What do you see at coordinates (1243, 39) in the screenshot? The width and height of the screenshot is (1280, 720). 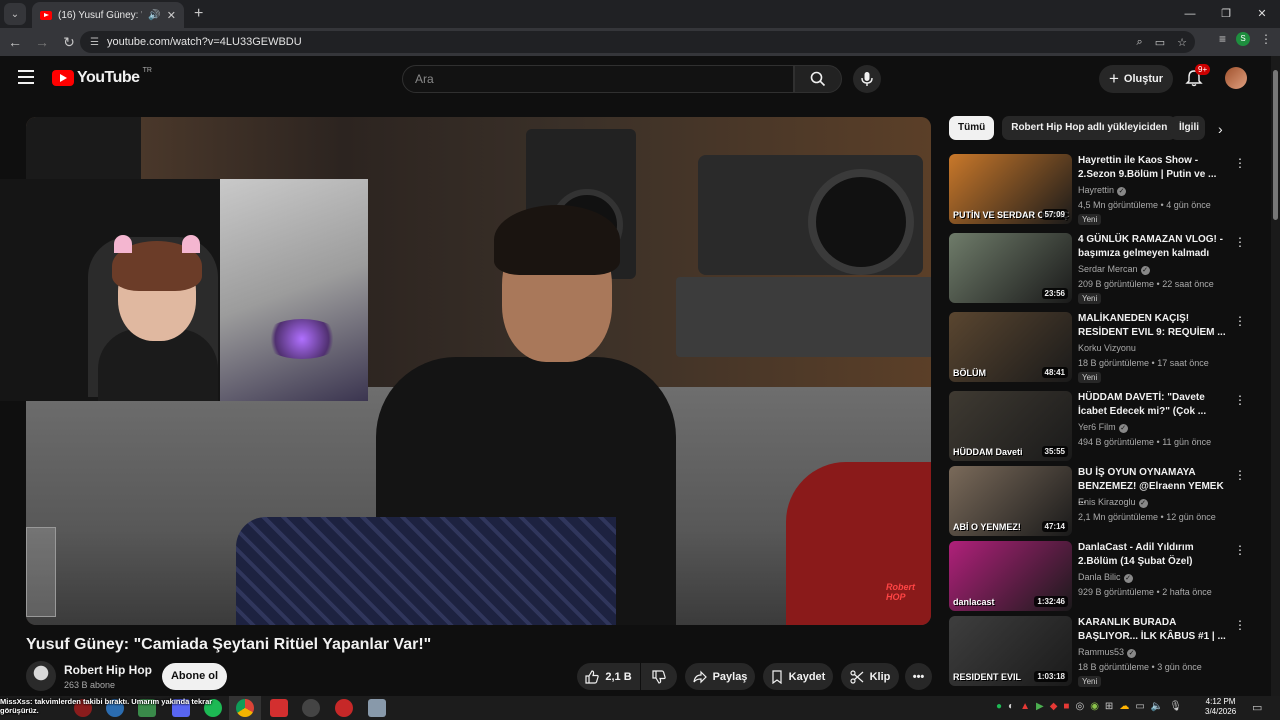 I see `profile-avatar: S` at bounding box center [1243, 39].